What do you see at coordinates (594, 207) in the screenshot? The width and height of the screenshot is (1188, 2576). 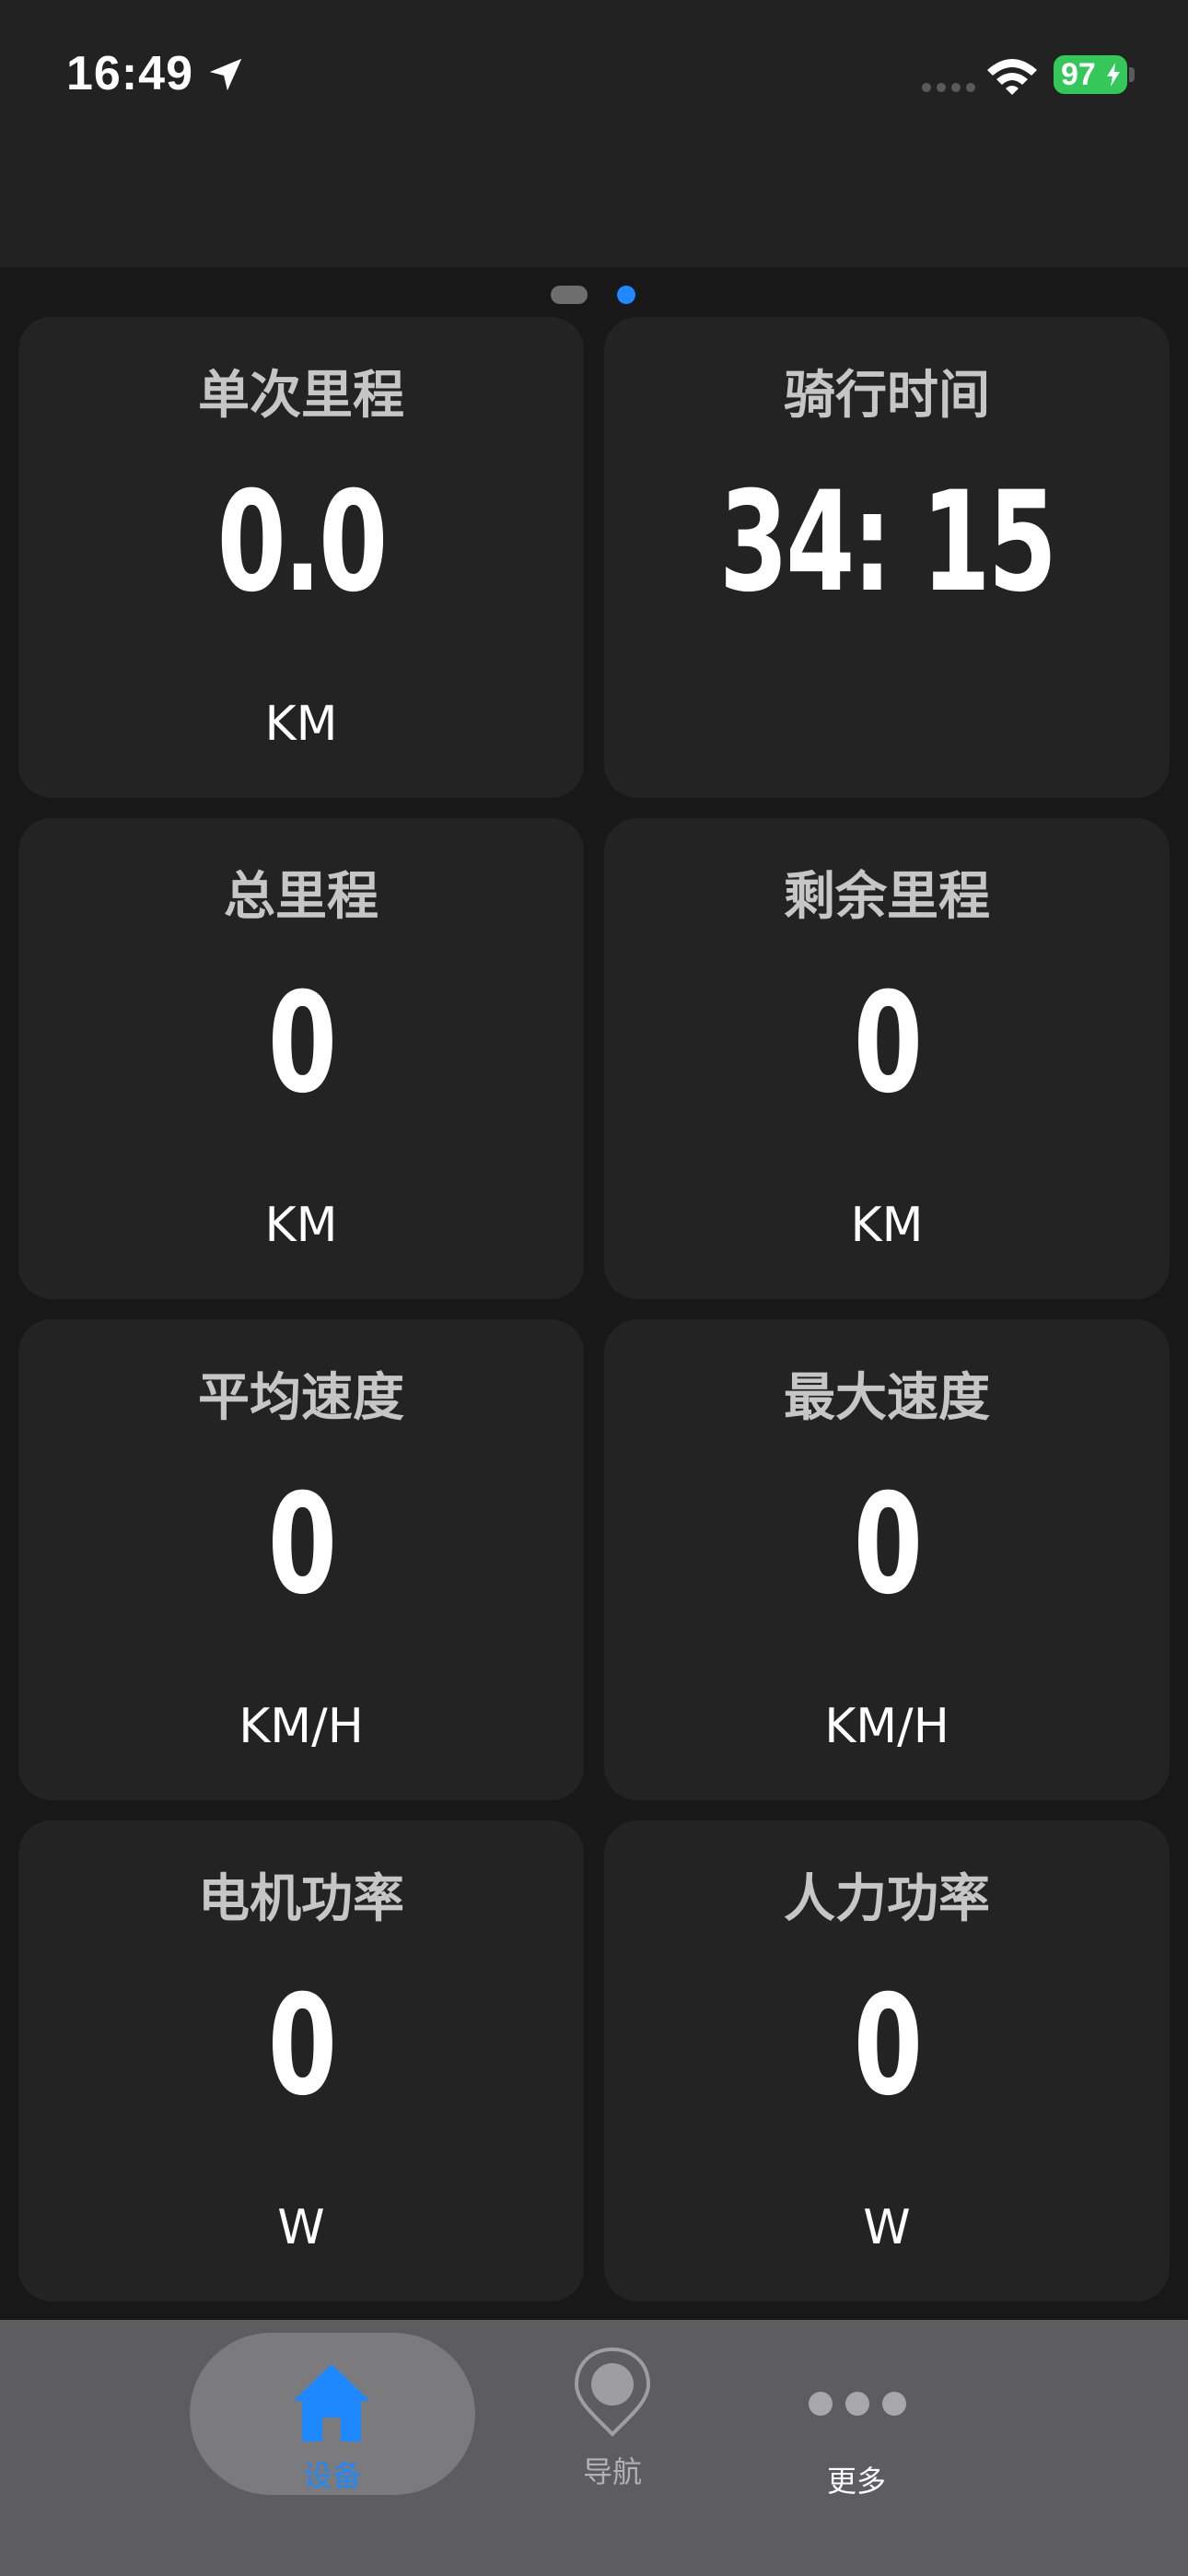 I see `header-area` at bounding box center [594, 207].